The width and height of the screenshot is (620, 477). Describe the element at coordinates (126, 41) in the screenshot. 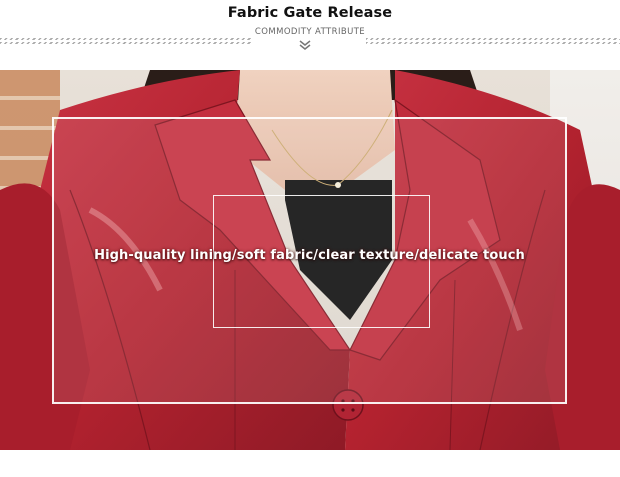

I see `decorative-stripe-left` at that location.